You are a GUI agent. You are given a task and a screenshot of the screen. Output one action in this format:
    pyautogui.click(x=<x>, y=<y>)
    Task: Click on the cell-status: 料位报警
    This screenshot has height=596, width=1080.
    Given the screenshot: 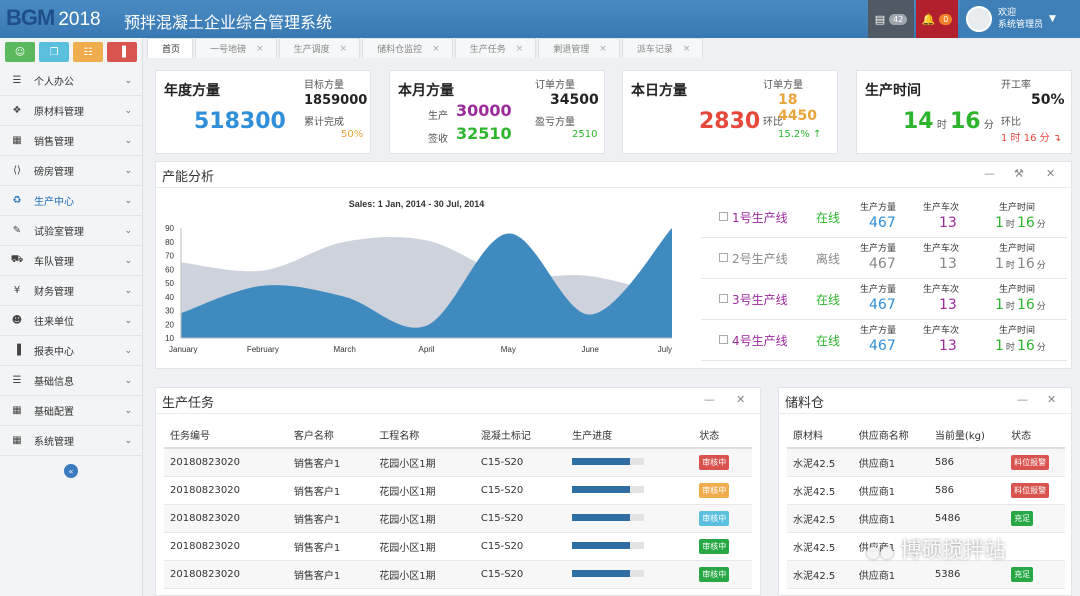 What is the action you would take?
    pyautogui.click(x=1035, y=490)
    